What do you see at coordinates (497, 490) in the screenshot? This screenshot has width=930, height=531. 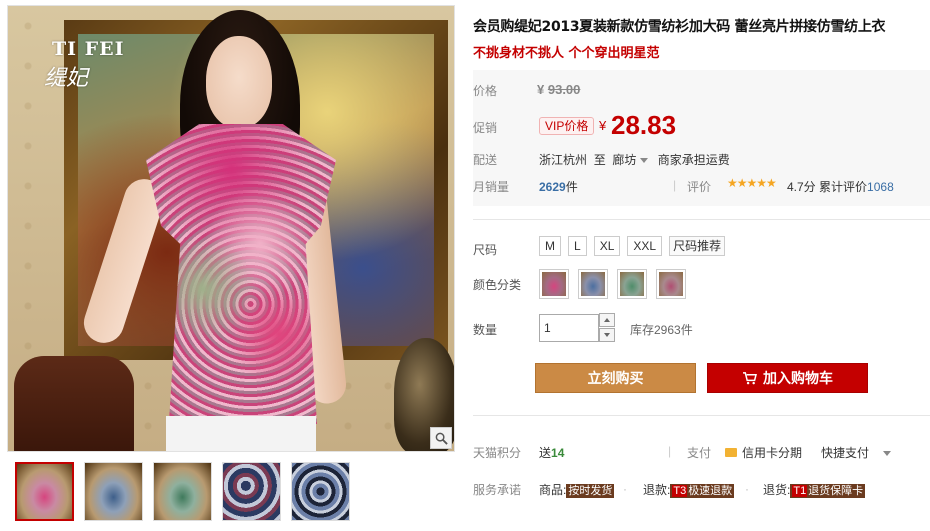 I see `service-label: 服务承诺` at bounding box center [497, 490].